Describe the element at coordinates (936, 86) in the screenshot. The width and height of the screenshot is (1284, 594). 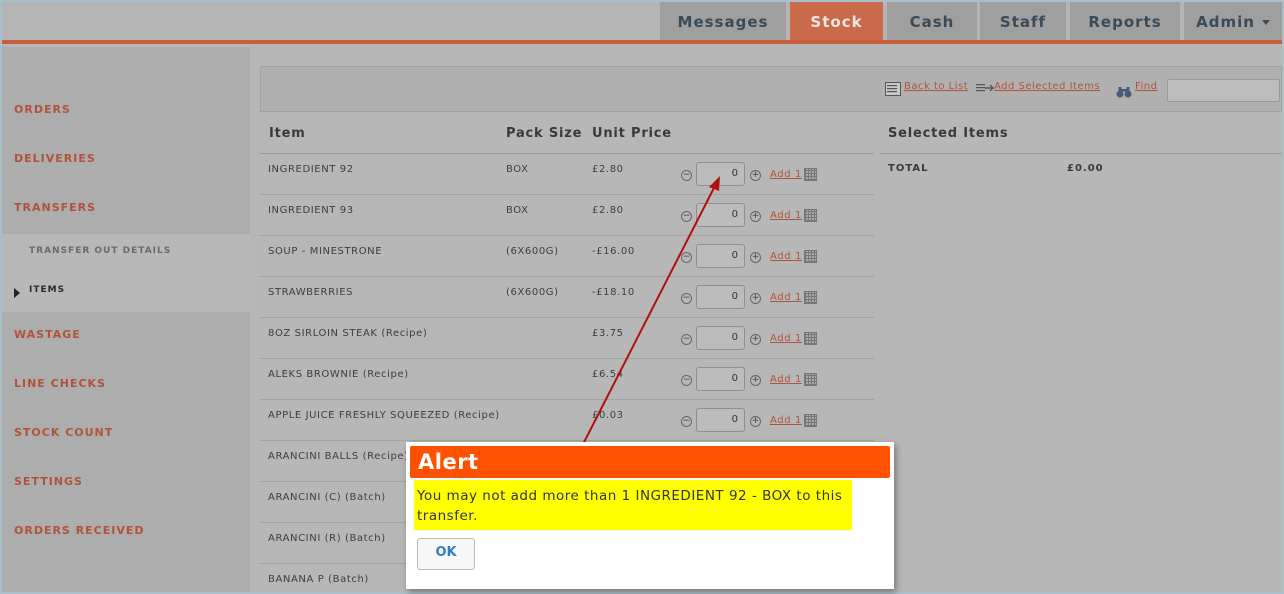
I see `back-to-list-link: Back to List` at that location.